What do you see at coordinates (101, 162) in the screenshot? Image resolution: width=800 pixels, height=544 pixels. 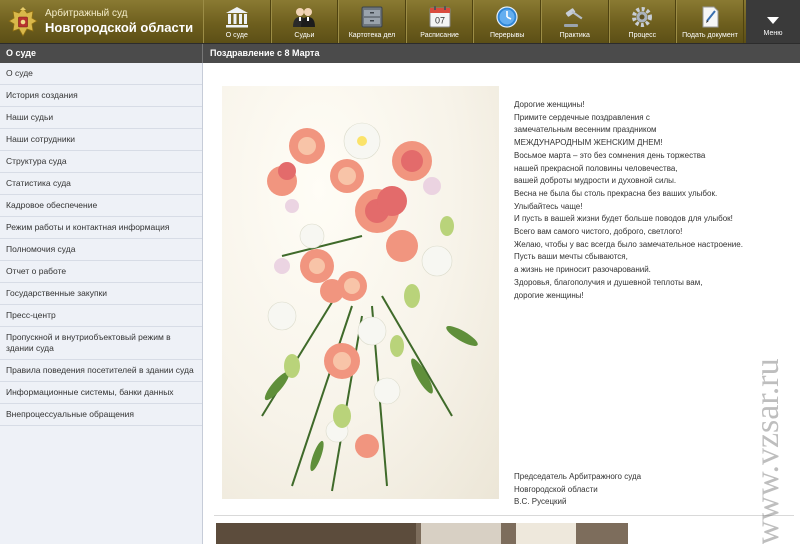 I see `sidebar-item-structure: Структура суда` at bounding box center [101, 162].